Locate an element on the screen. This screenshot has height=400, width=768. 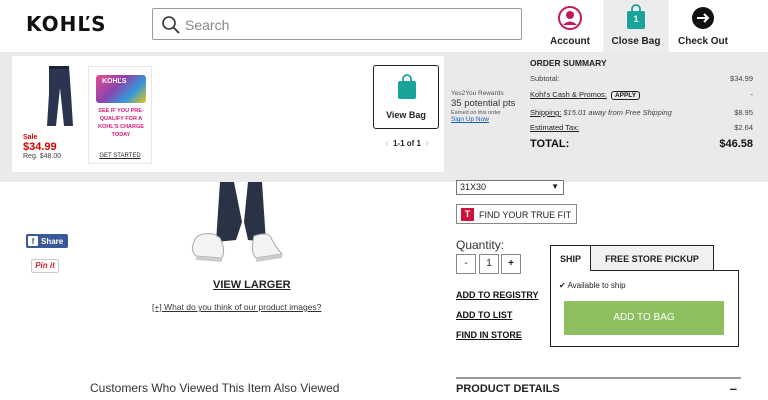
dropdown-caret-icon: ▼ is located at coordinates (555, 186).